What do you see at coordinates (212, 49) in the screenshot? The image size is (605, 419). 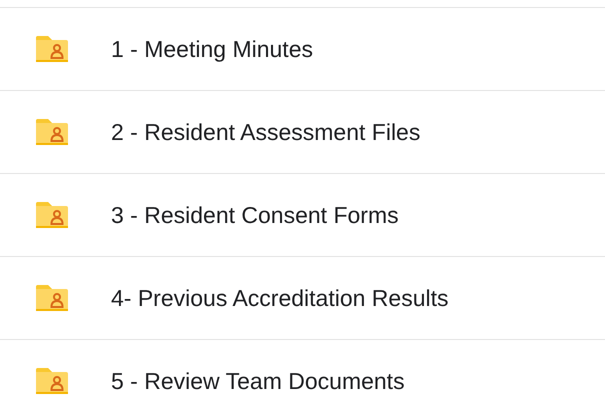 I see `folder-name: 1 - Meeting Minutes` at bounding box center [212, 49].